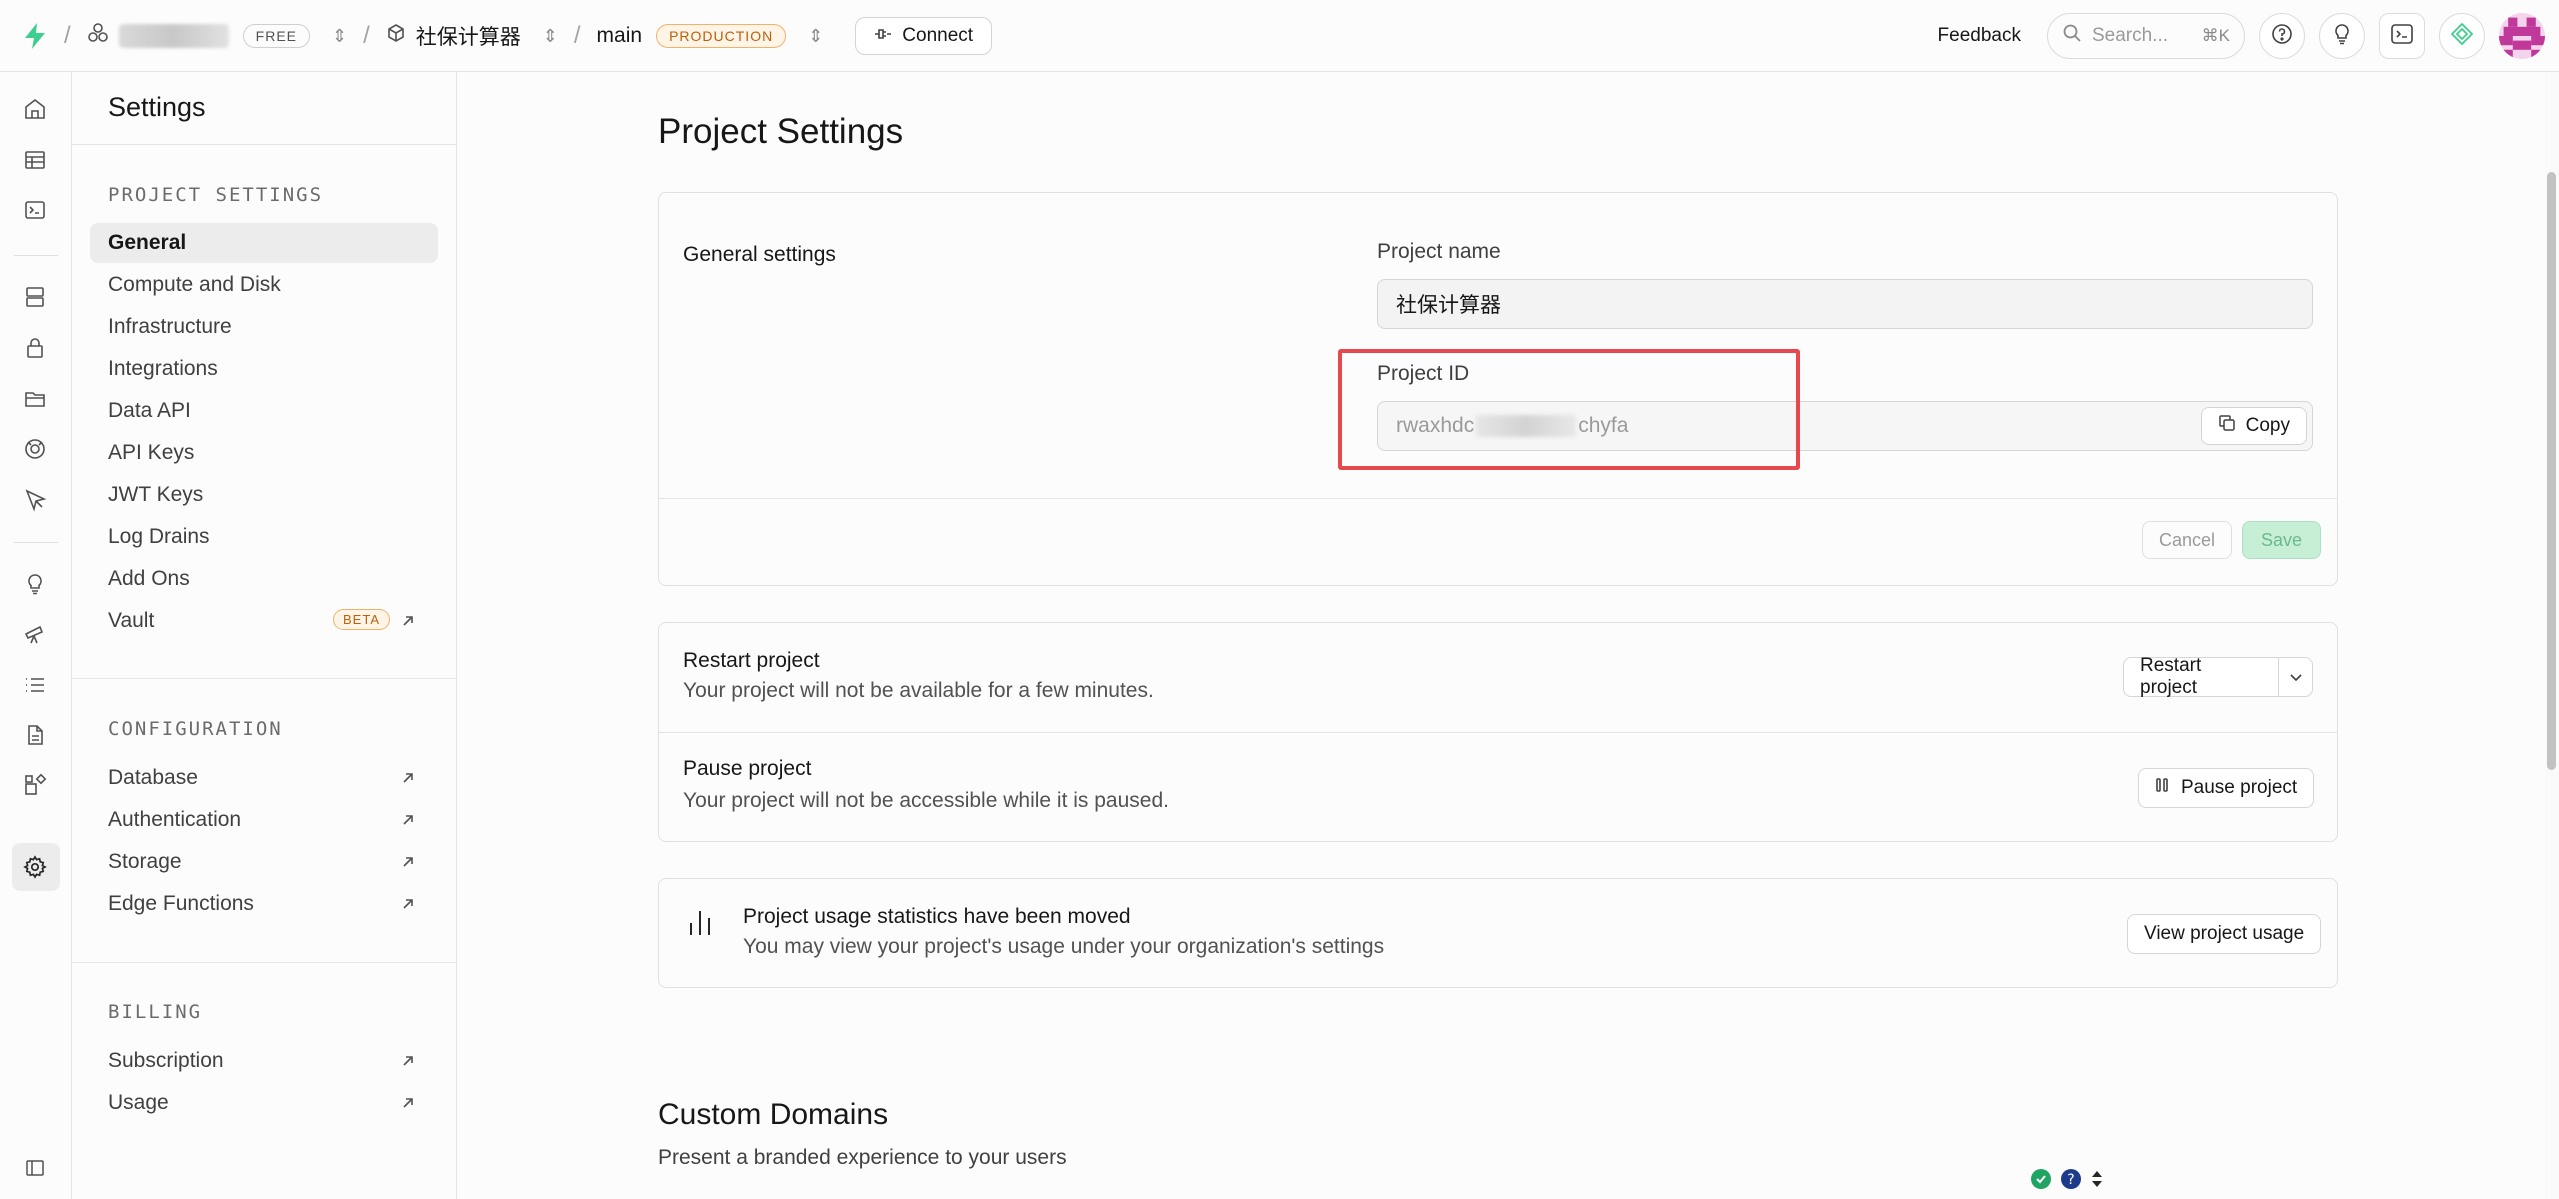 The width and height of the screenshot is (2559, 1199). I want to click on database-icon, so click(35, 297).